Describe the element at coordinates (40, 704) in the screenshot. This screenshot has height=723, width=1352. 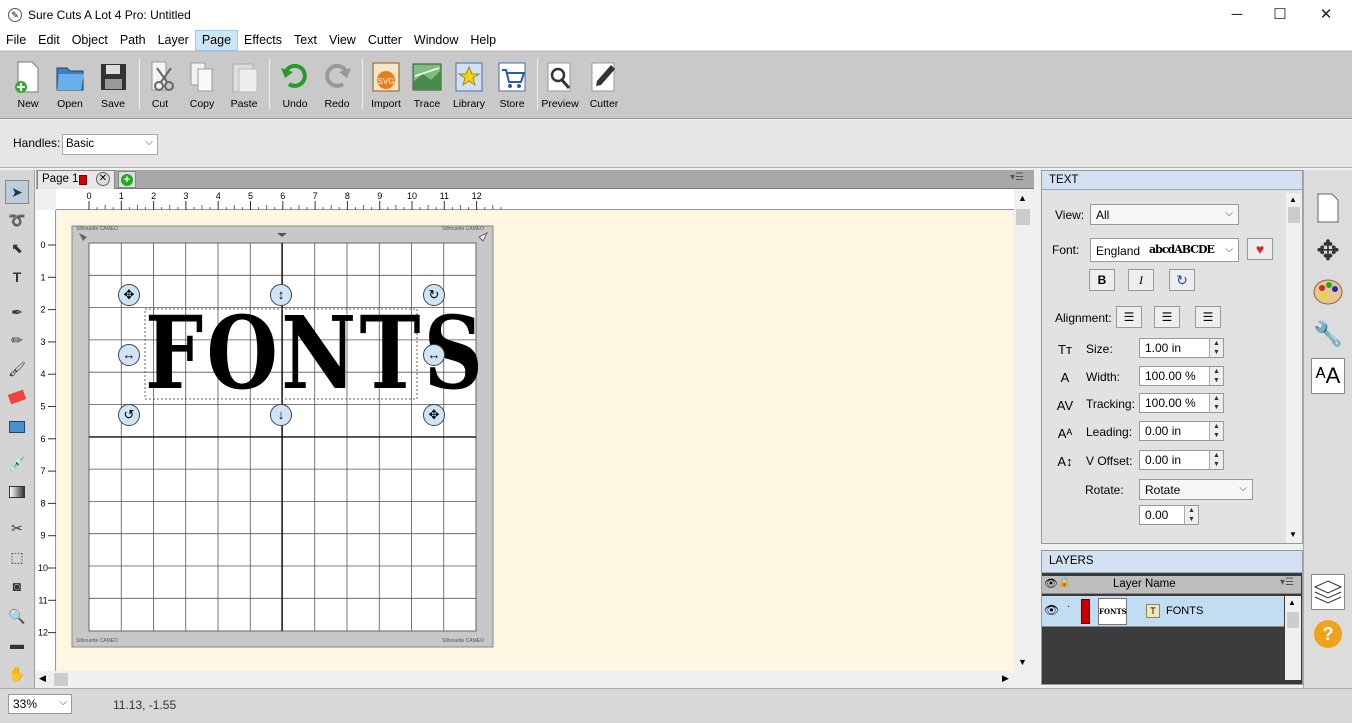
I see `zoom-select: 33% ⌵` at that location.